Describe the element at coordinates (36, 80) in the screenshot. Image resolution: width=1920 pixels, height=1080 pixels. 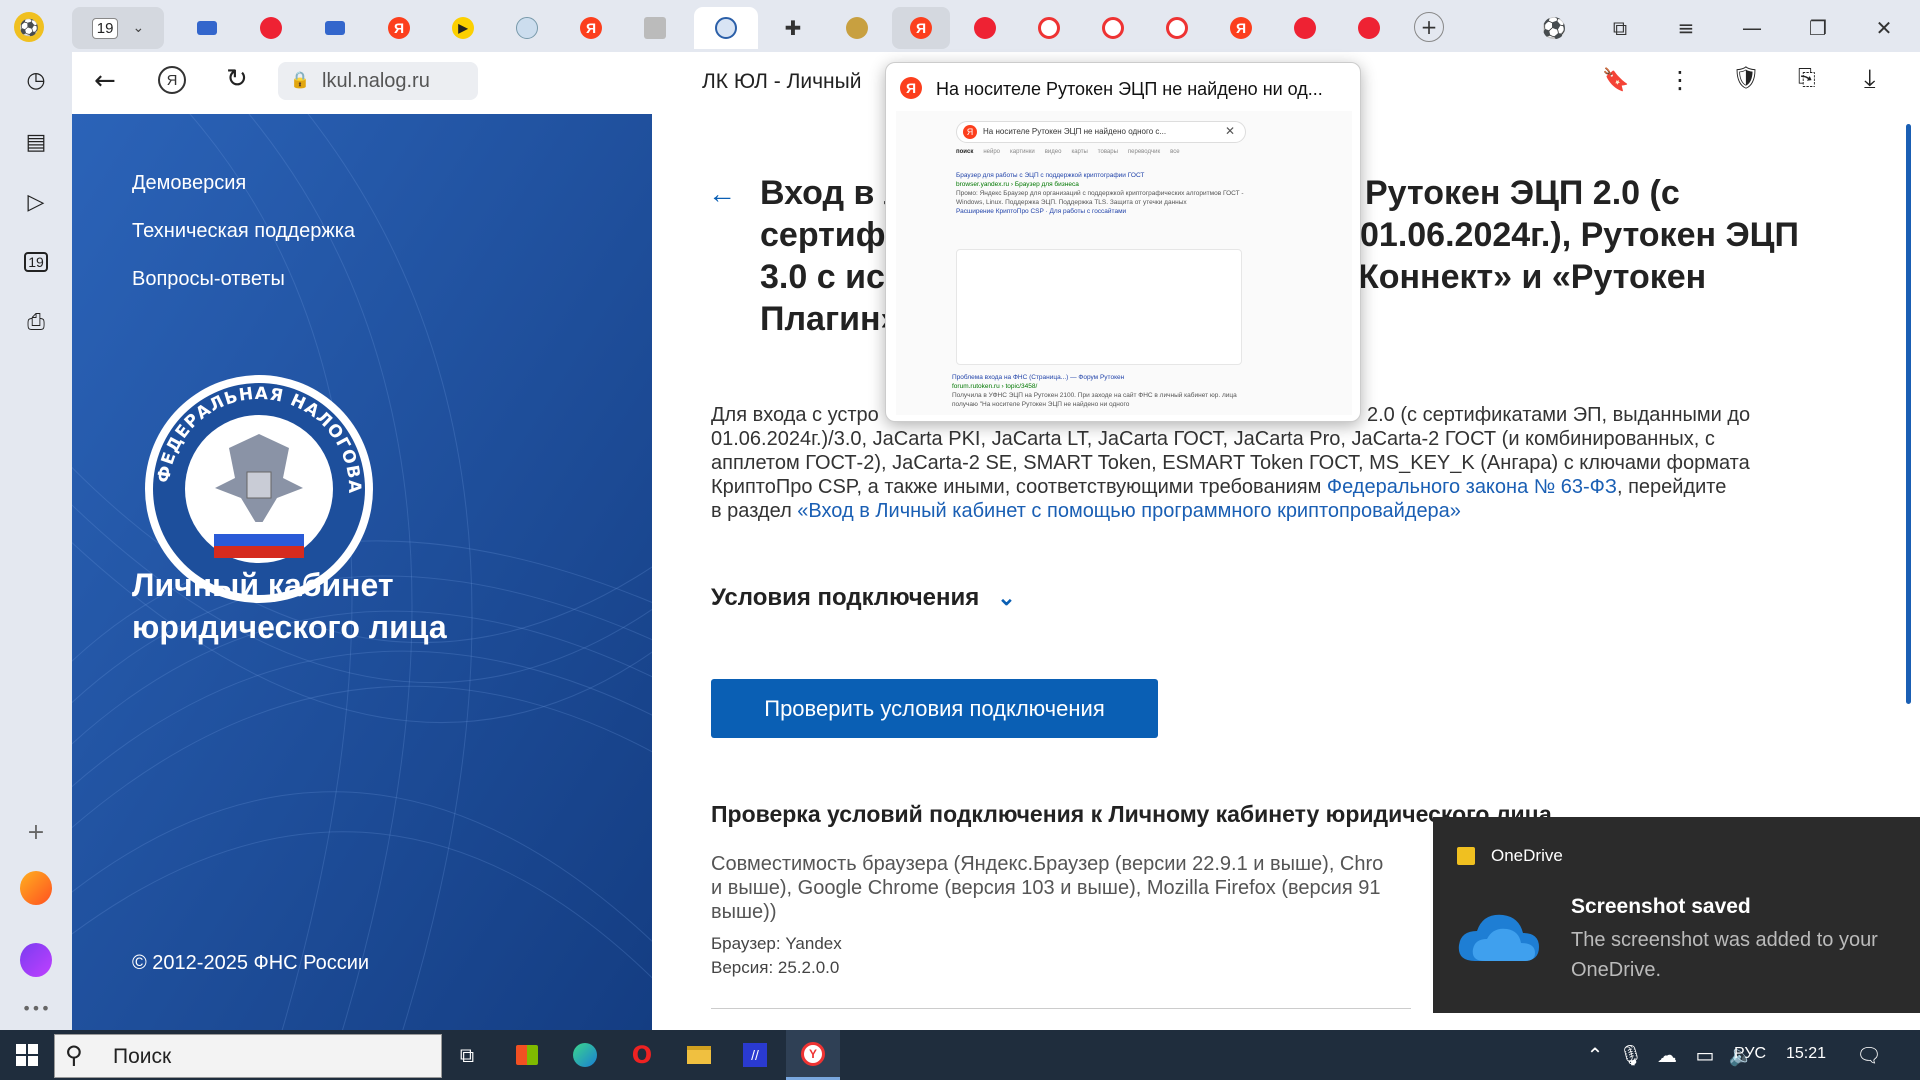
I see `history-icon: ◷` at that location.